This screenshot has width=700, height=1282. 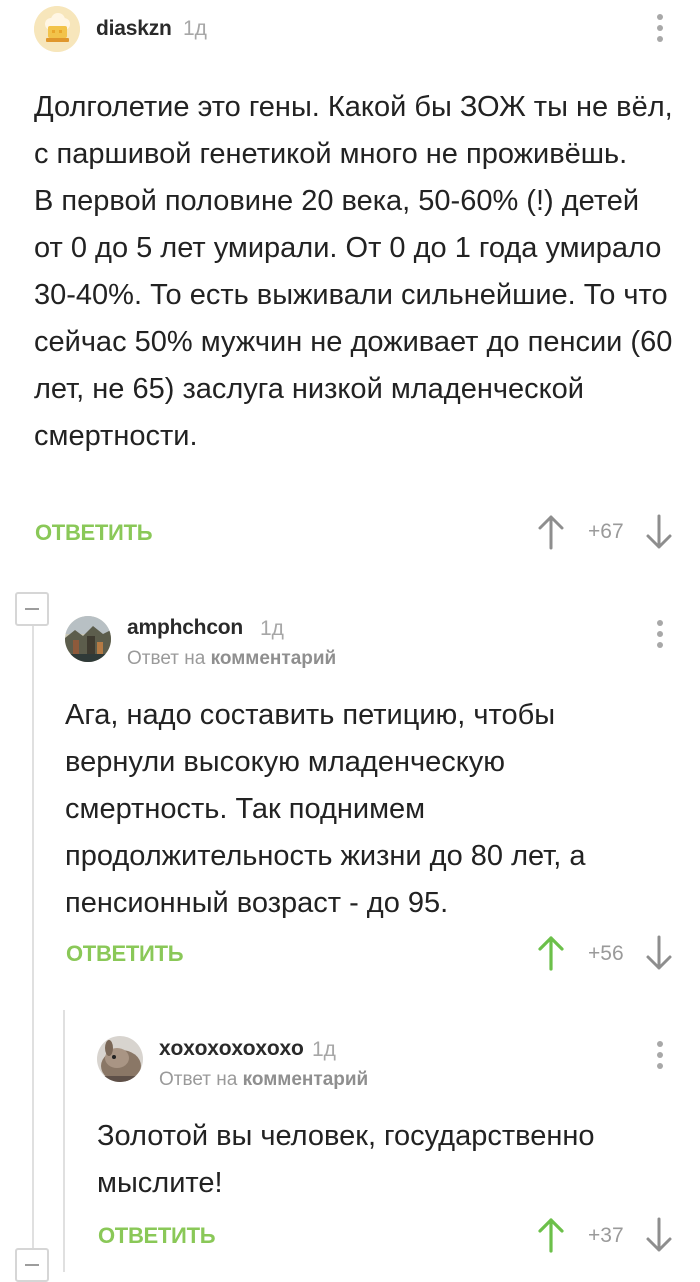 What do you see at coordinates (134, 29) in the screenshot?
I see `username: diaskzn` at bounding box center [134, 29].